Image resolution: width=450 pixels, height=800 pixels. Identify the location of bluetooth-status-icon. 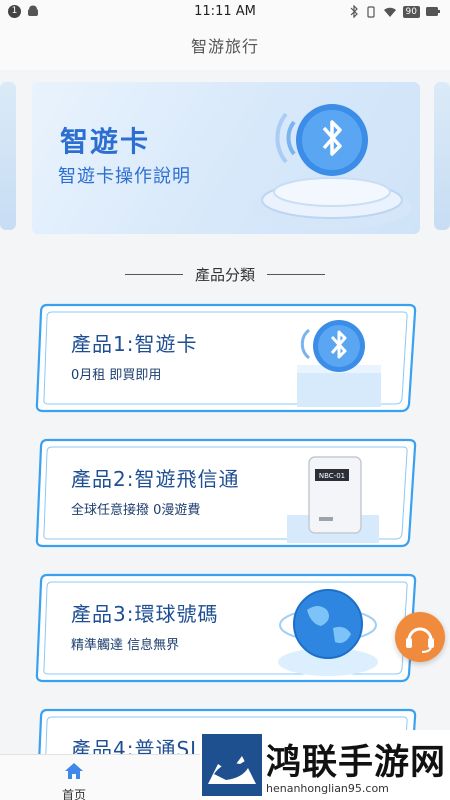
(354, 11).